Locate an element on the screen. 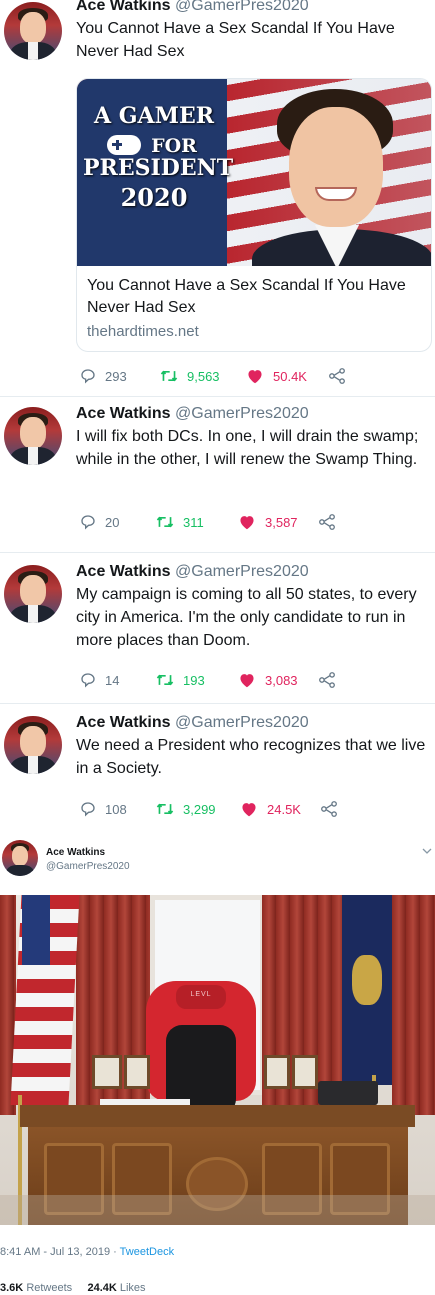 Image resolution: width=435 pixels, height=1295 pixels. card-domain: thehardtimes.net is located at coordinates (255, 332).